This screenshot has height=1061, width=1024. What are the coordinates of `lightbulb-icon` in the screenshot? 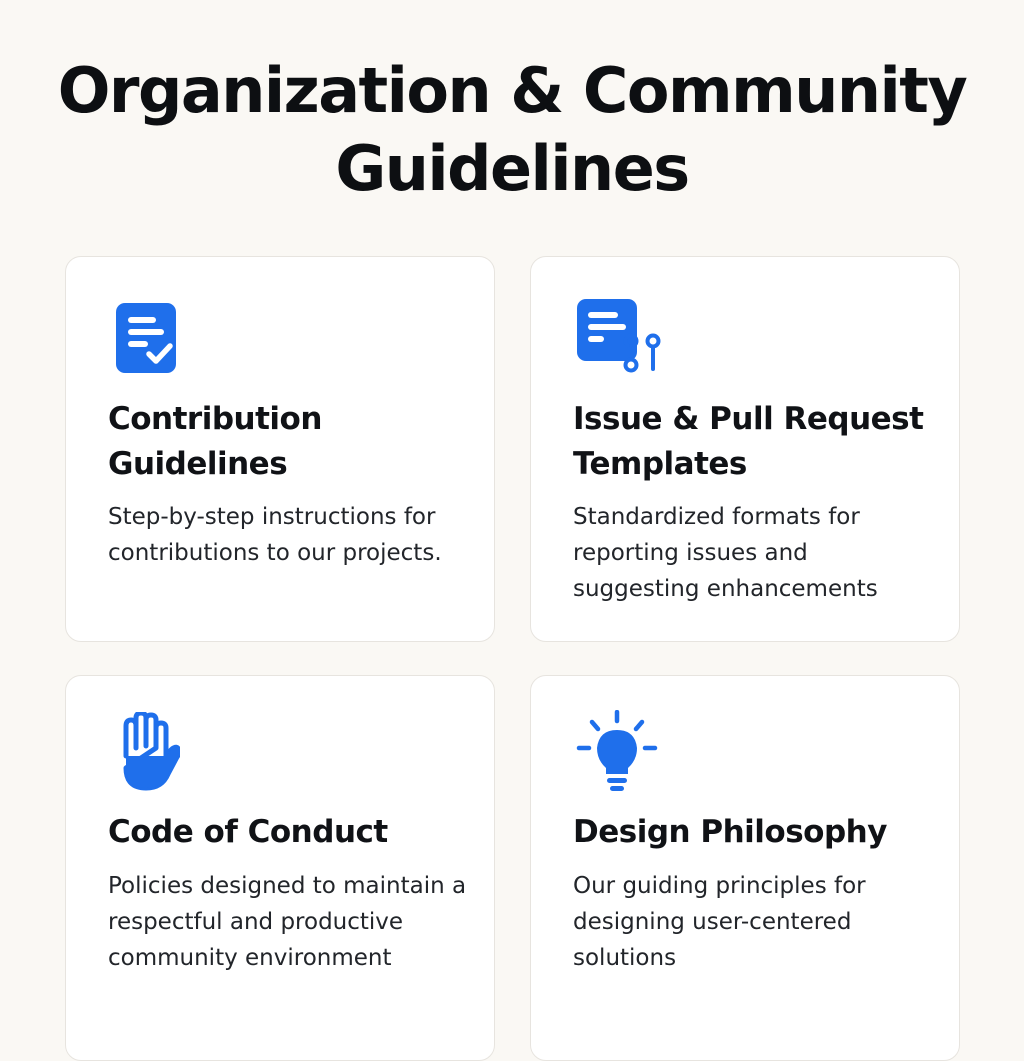 It's located at (617, 750).